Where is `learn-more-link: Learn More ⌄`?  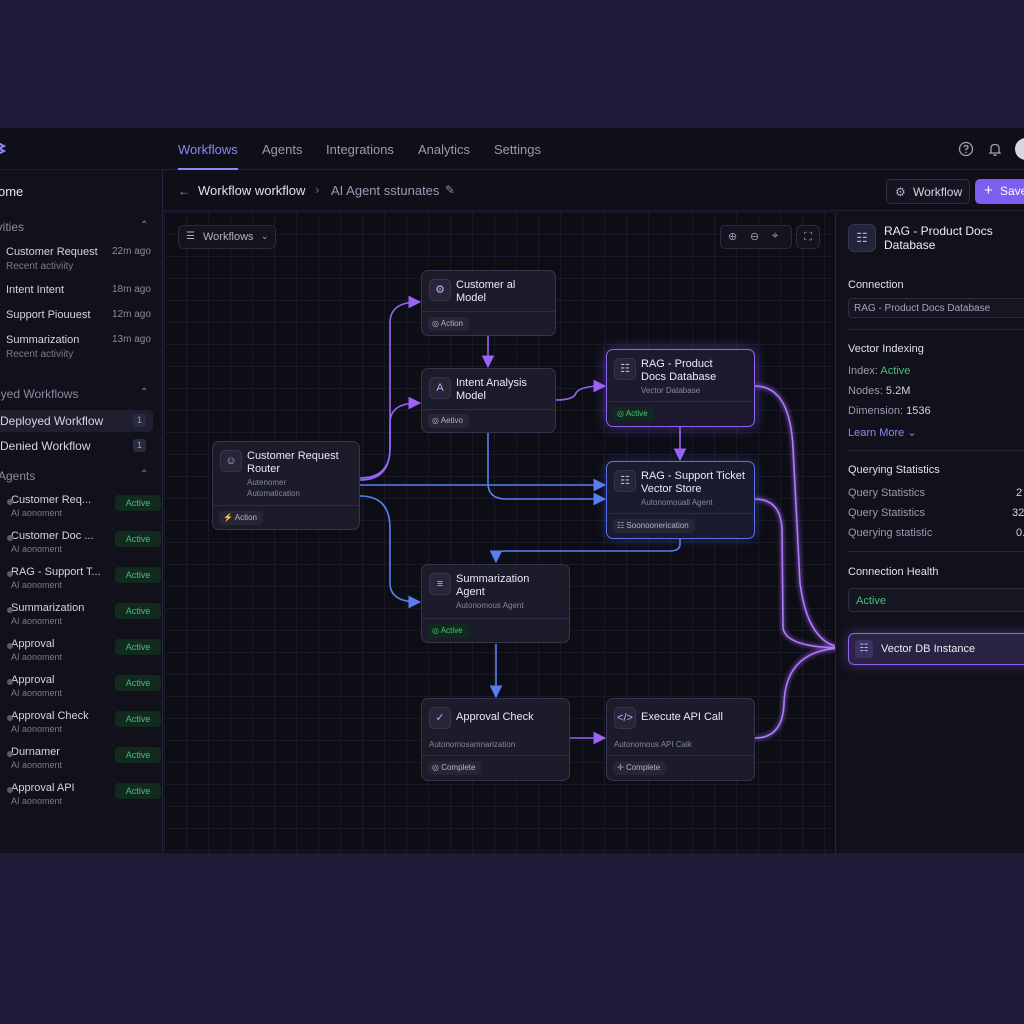
learn-more-link: Learn More ⌄ is located at coordinates (882, 432).